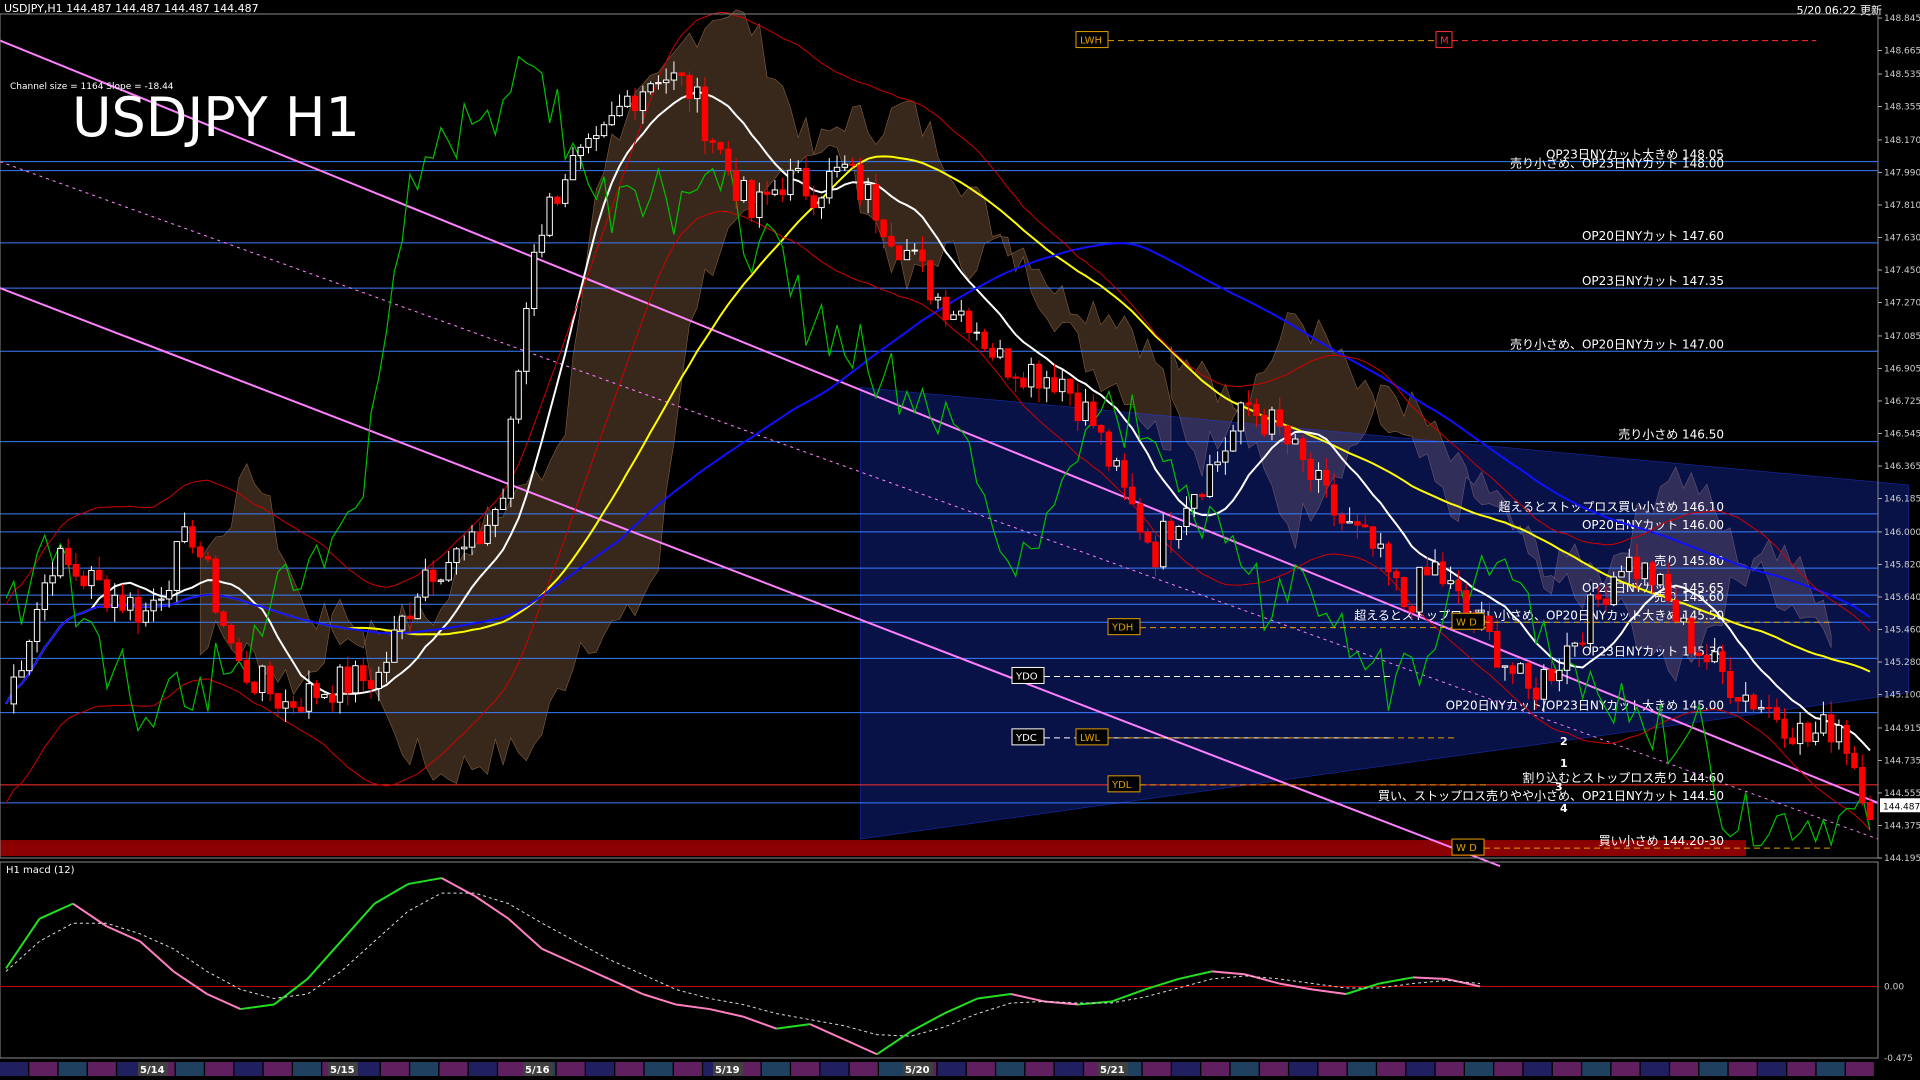  I want to click on price-tick-label: 147.810, so click(1902, 206).